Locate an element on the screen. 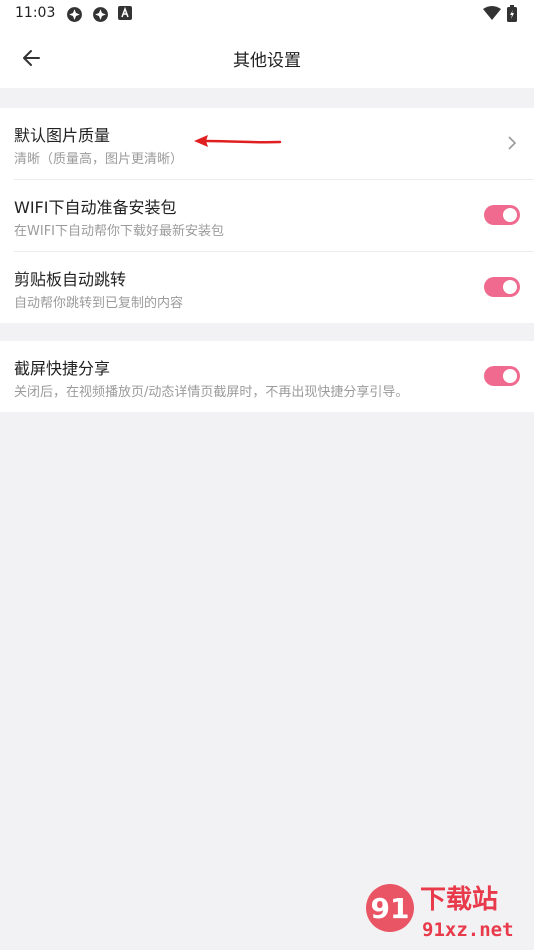 This screenshot has width=534, height=950. clipboard-jump-toggle is located at coordinates (502, 287).